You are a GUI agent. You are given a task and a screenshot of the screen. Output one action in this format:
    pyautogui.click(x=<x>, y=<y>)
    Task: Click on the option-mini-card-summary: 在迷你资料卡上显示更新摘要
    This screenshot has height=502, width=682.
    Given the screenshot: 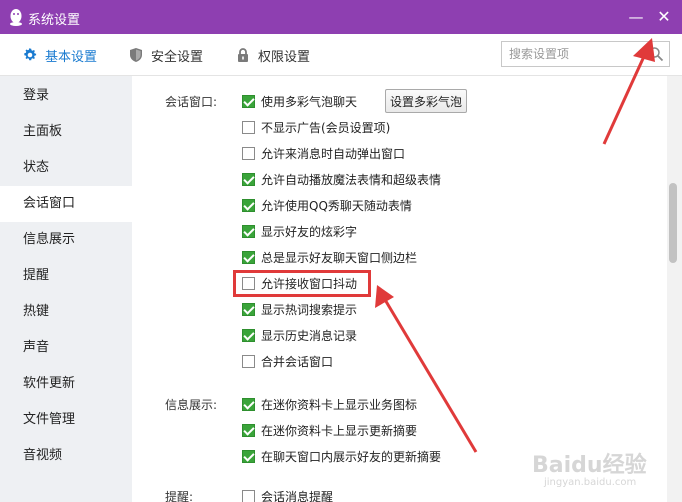 What is the action you would take?
    pyautogui.click(x=329, y=430)
    